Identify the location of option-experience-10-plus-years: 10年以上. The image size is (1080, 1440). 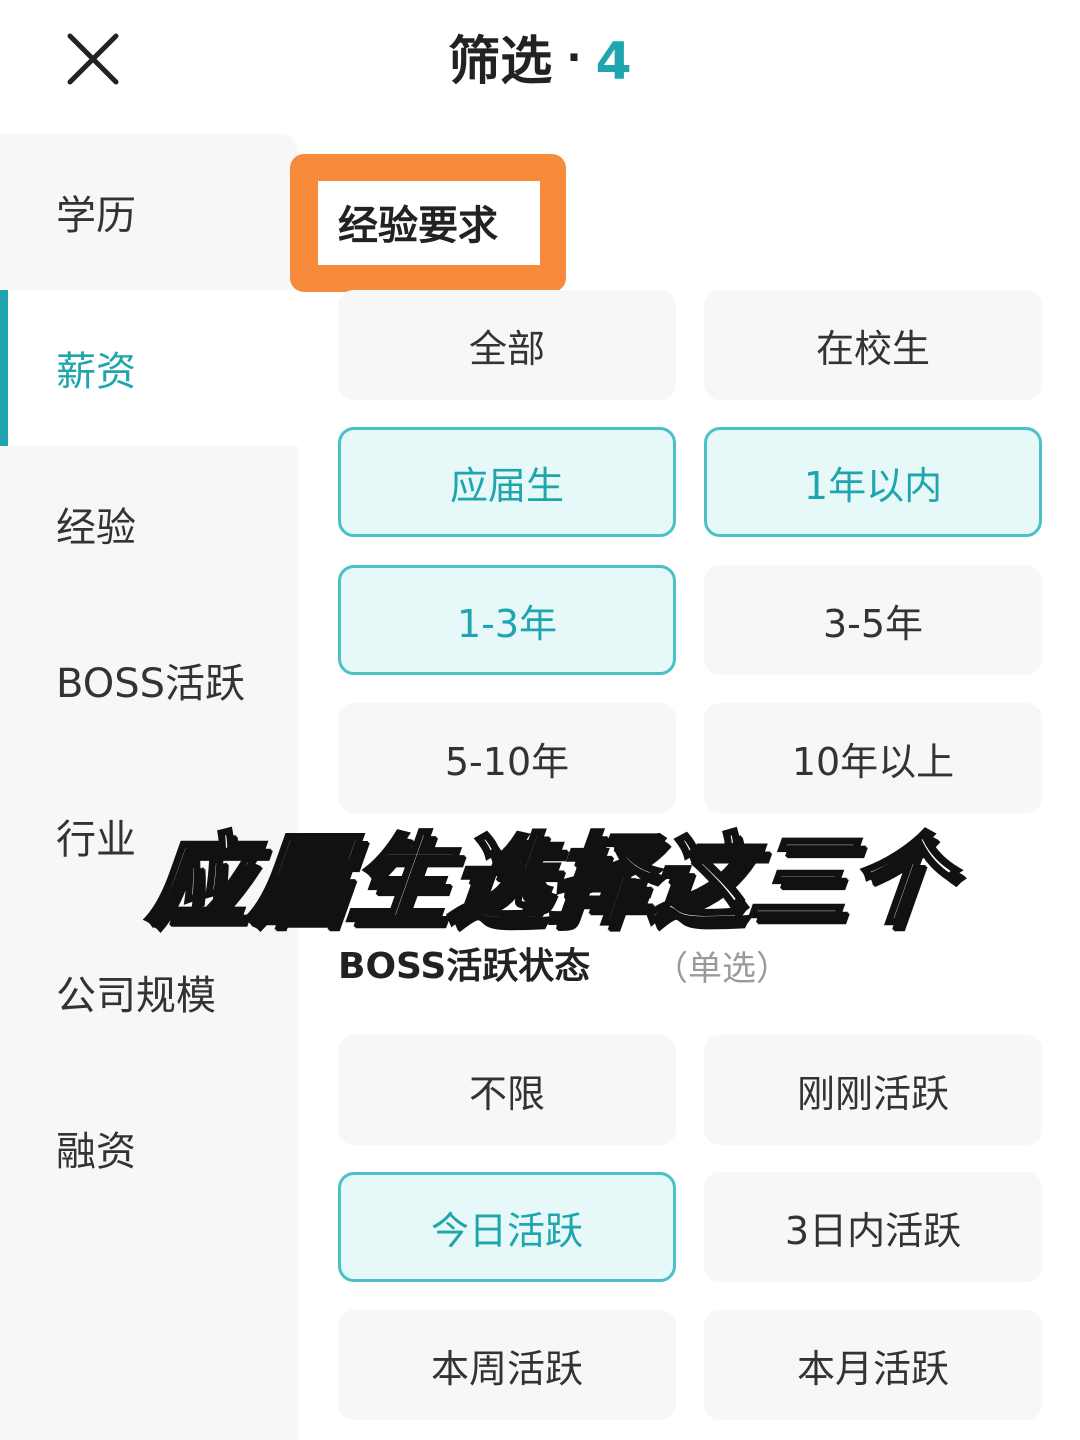
(873, 758).